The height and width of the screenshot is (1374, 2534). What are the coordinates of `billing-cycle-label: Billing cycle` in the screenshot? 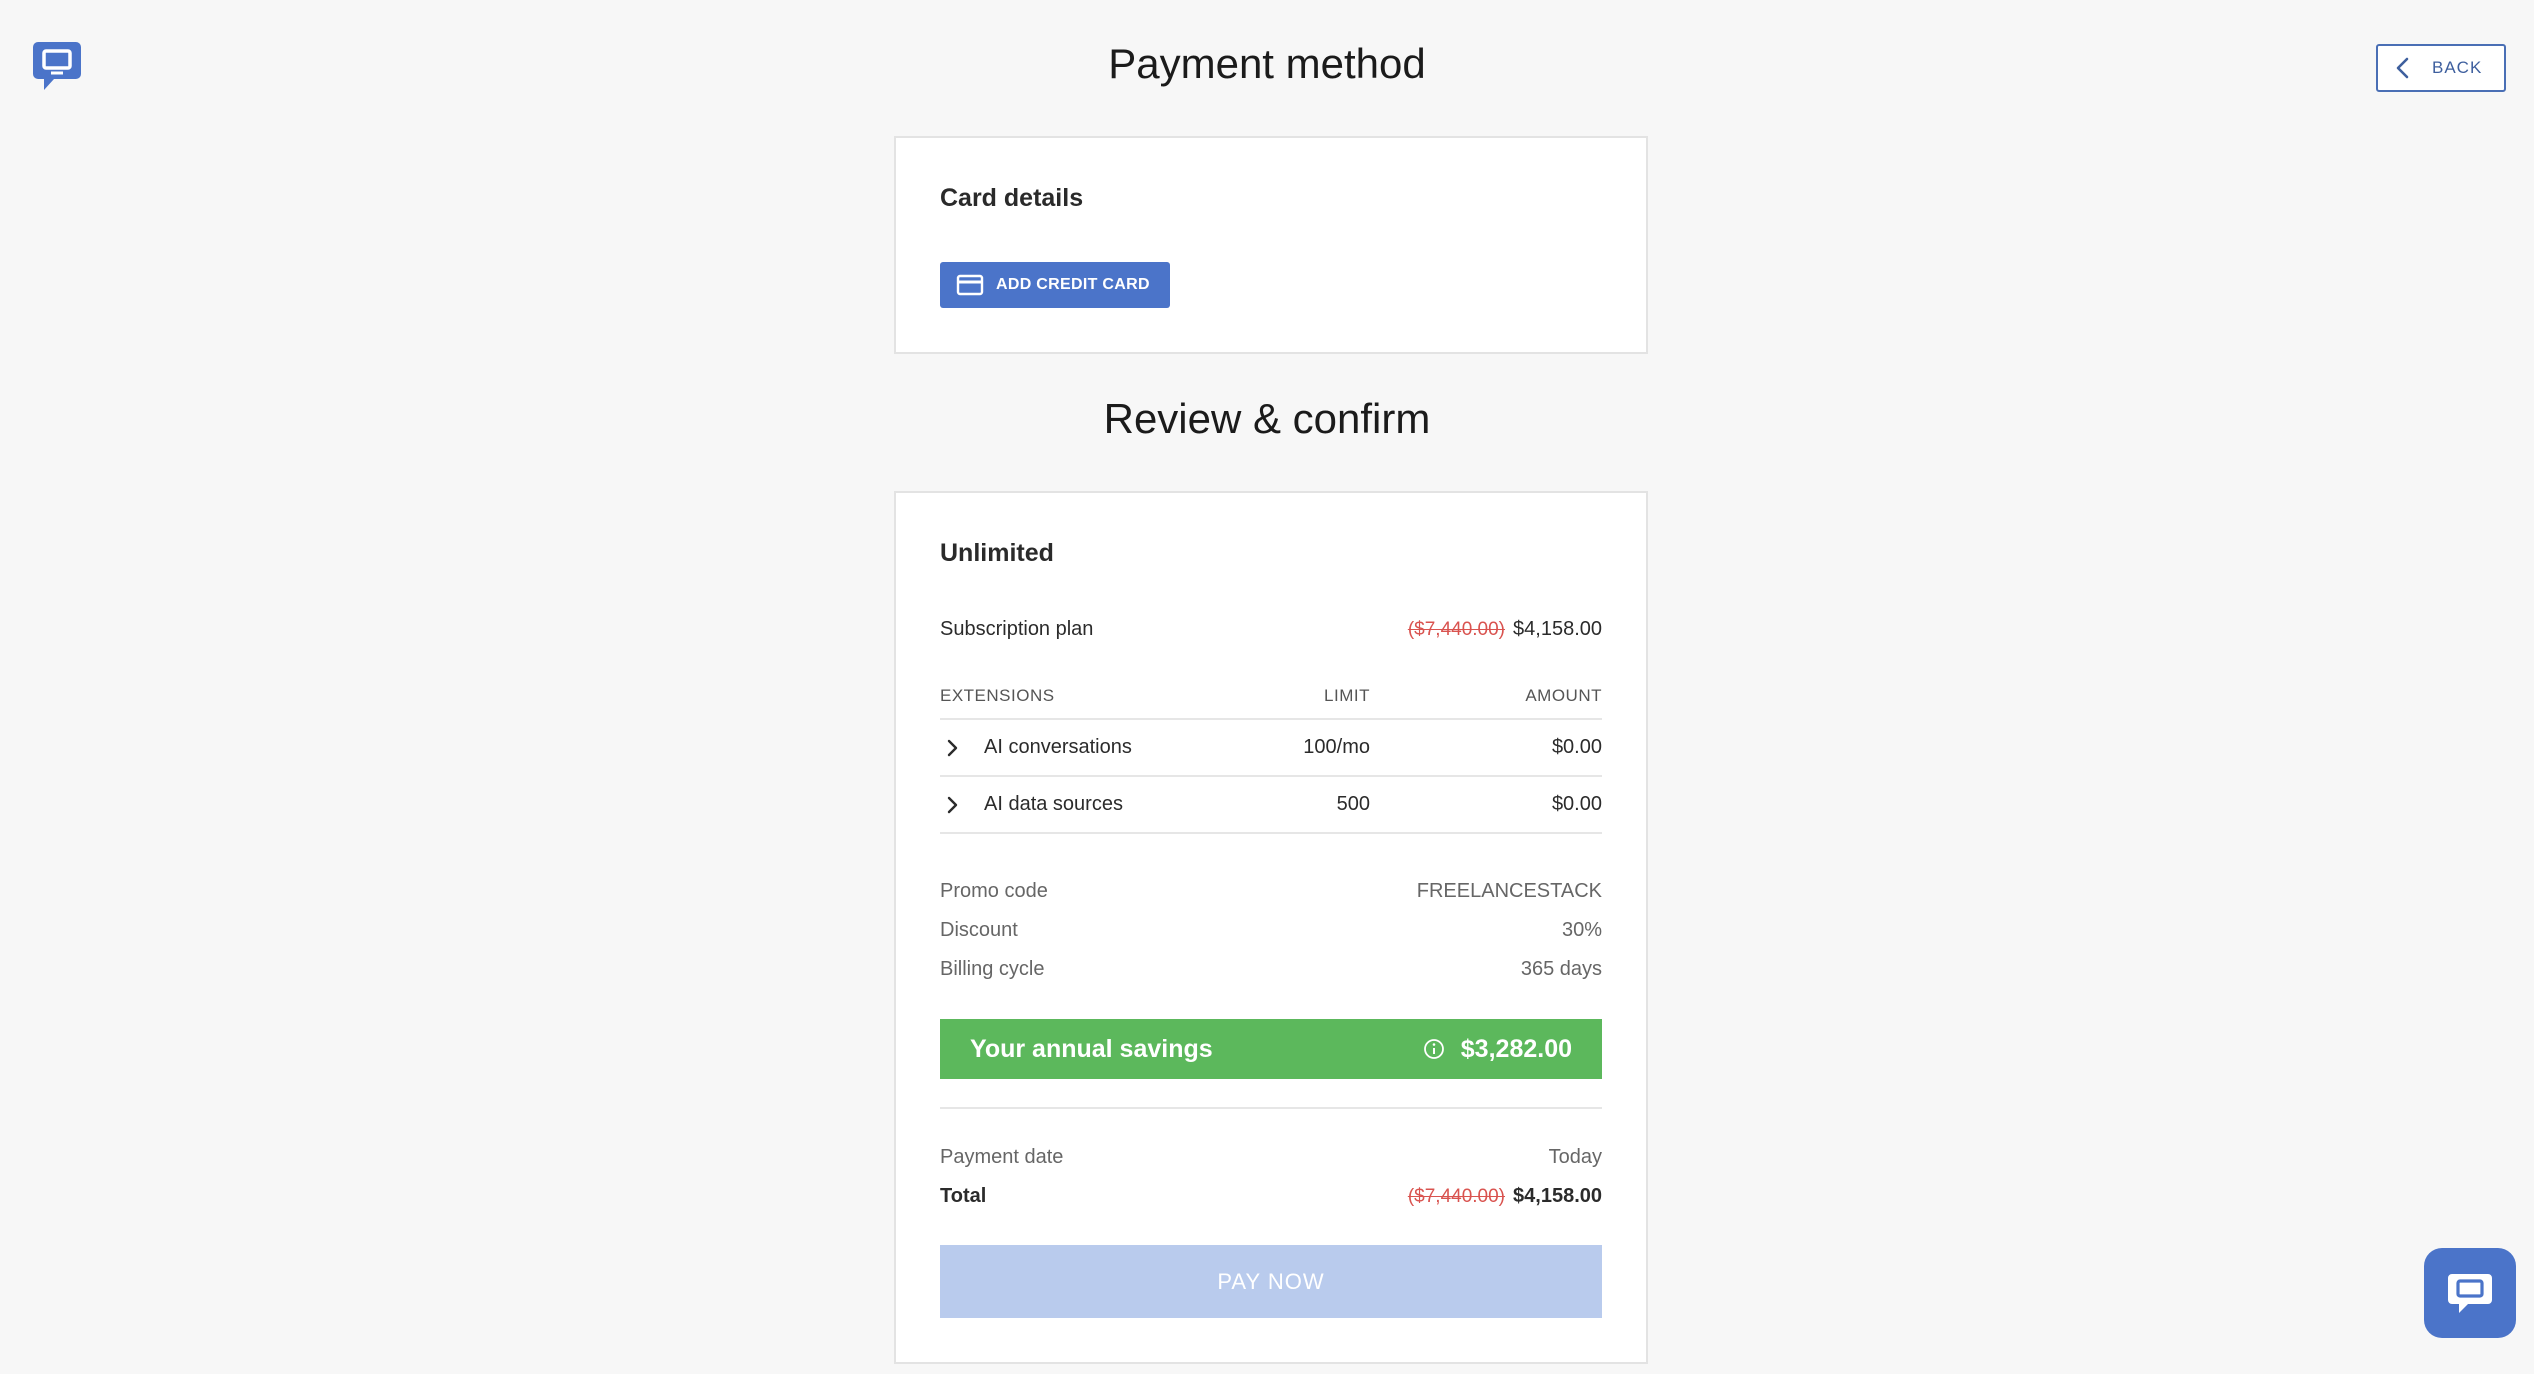 It's located at (992, 969).